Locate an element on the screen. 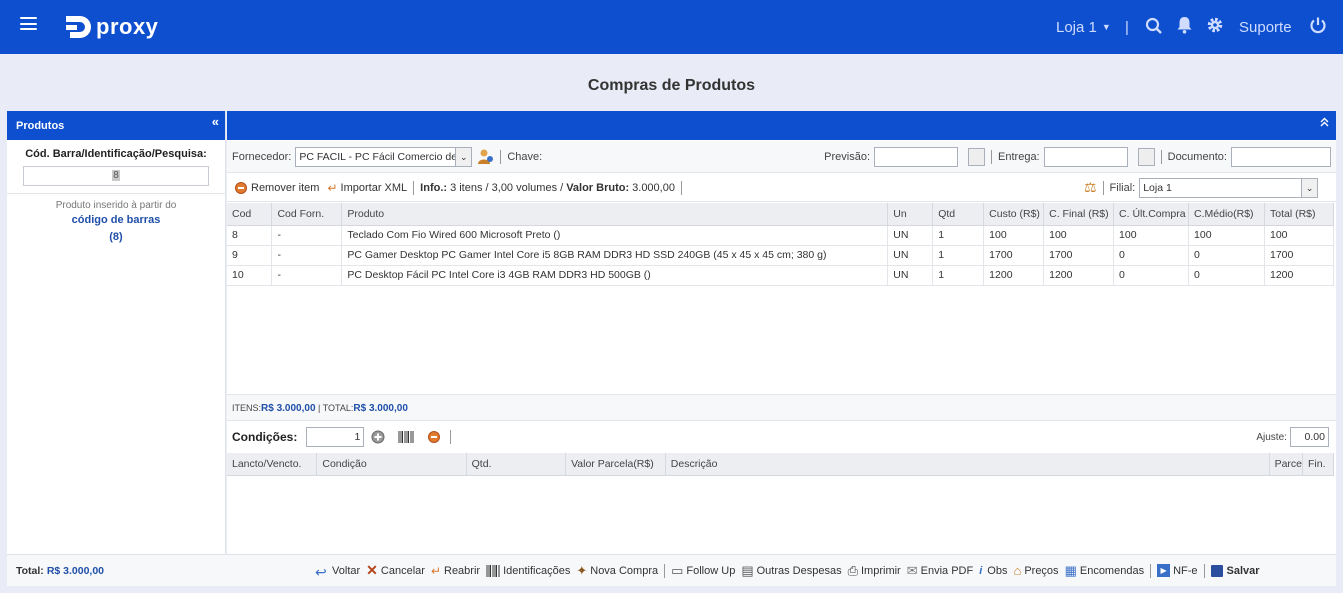  notes-button: i Obs is located at coordinates (993, 571).